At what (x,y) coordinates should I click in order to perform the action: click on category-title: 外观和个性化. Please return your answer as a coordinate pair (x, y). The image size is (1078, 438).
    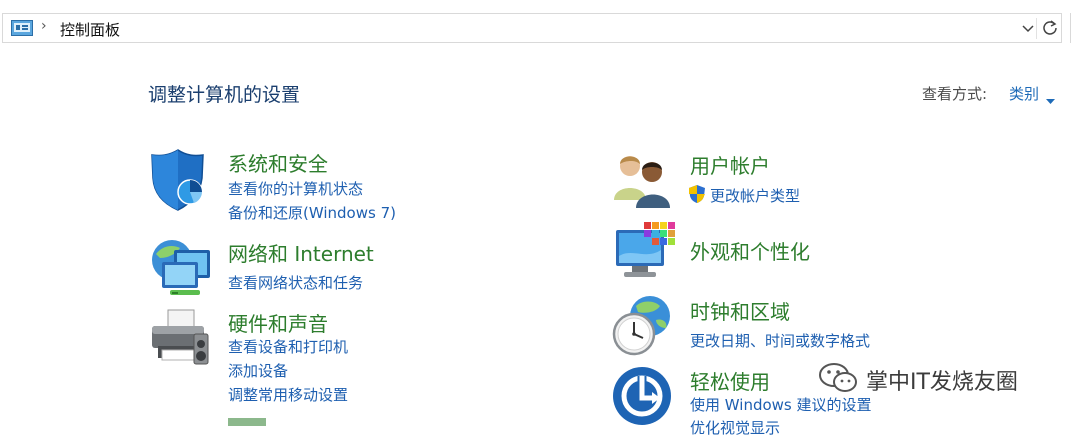
    Looking at the image, I should click on (750, 250).